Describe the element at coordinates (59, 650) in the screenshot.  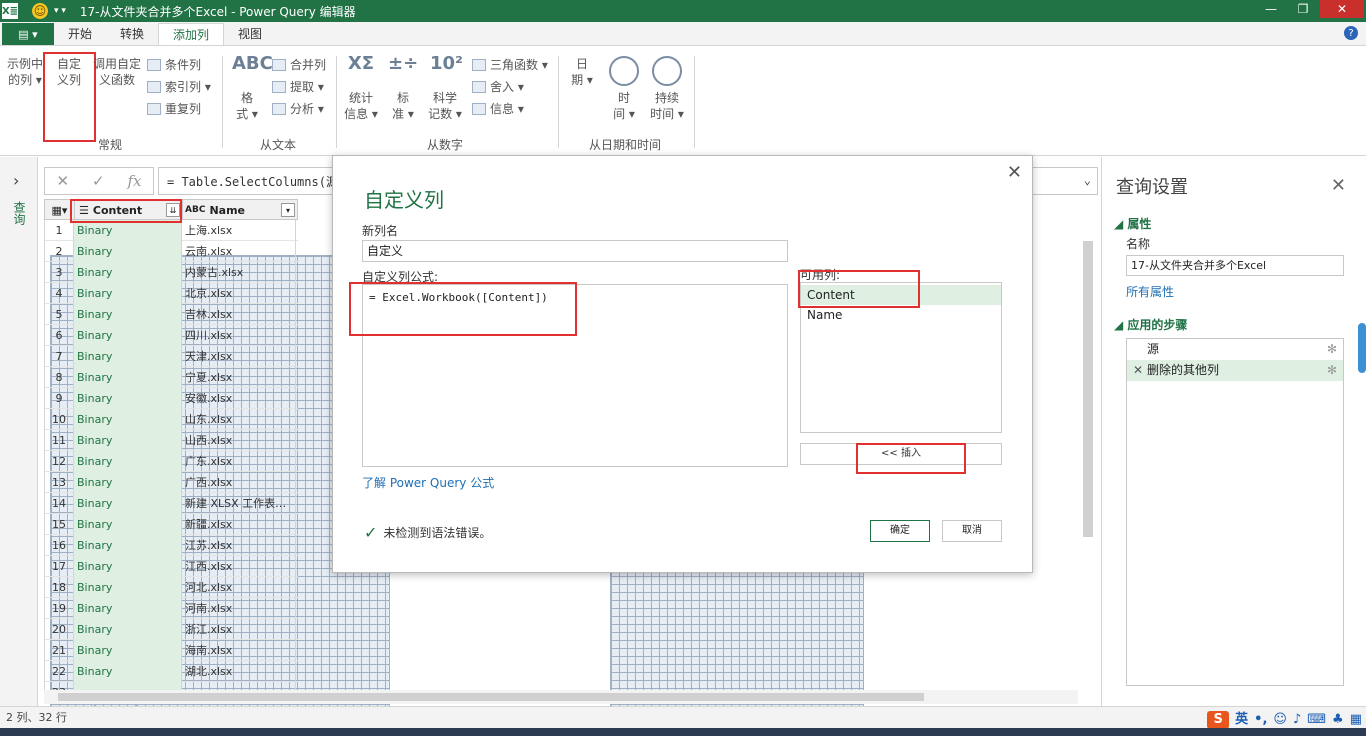
I see `row-number: 21` at that location.